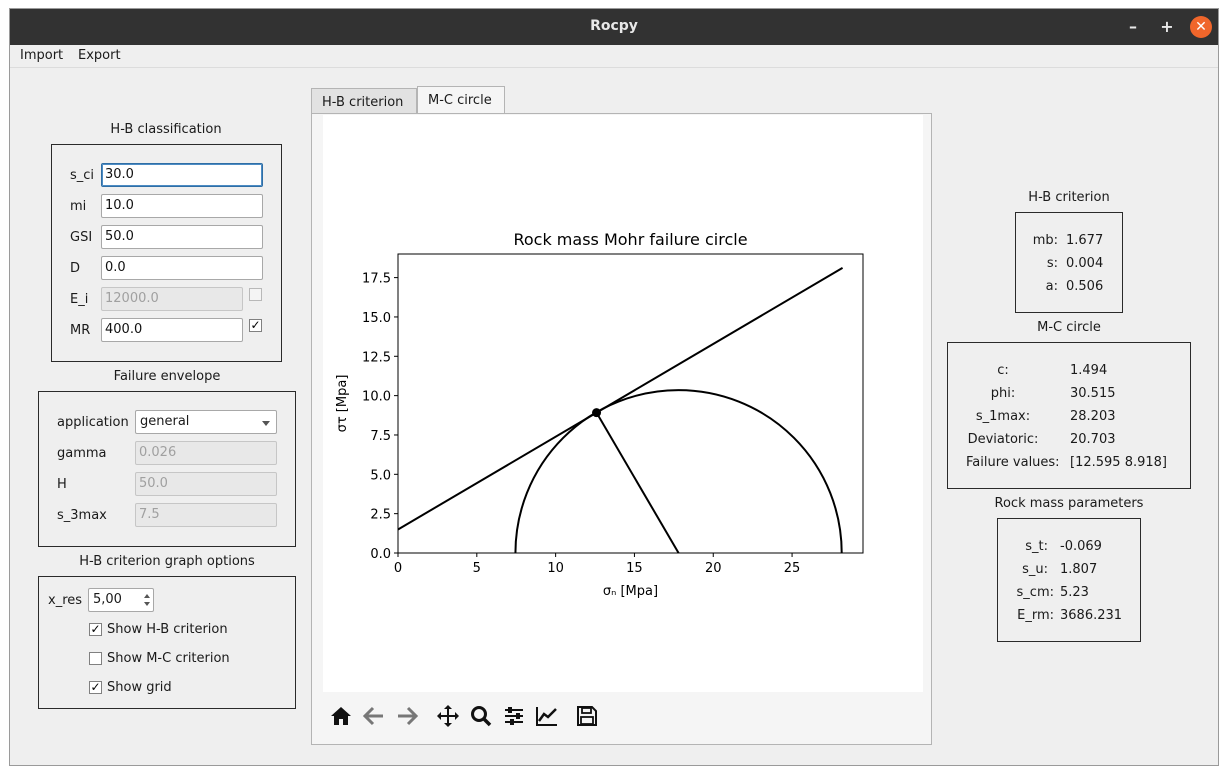 This screenshot has width=1228, height=774. I want to click on a-label: a:, so click(1051, 286).